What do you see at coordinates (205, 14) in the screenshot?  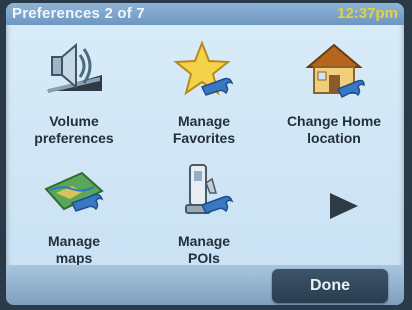 I see `title-bar: Preferences 2 of 7 12:37pm` at bounding box center [205, 14].